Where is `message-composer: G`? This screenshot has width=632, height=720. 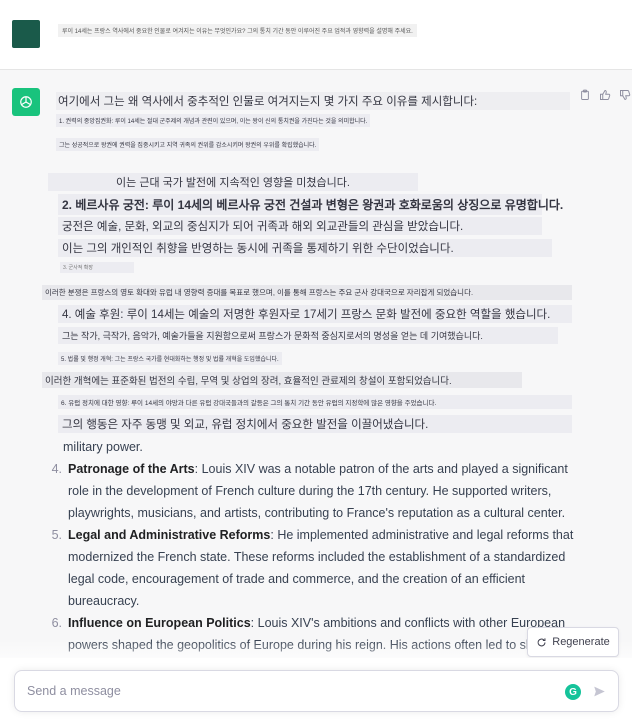
message-composer: G is located at coordinates (316, 691).